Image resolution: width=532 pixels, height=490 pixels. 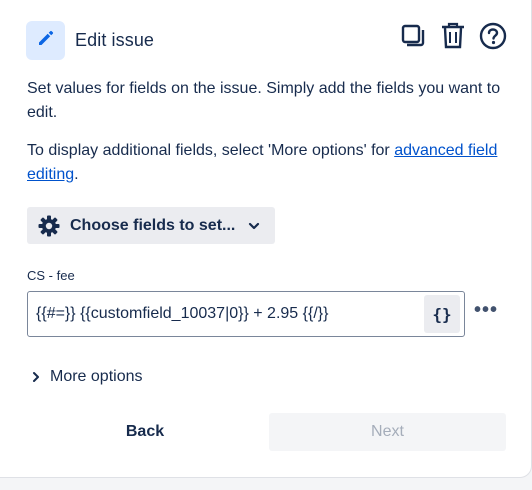 I want to click on gear-icon, so click(x=49, y=226).